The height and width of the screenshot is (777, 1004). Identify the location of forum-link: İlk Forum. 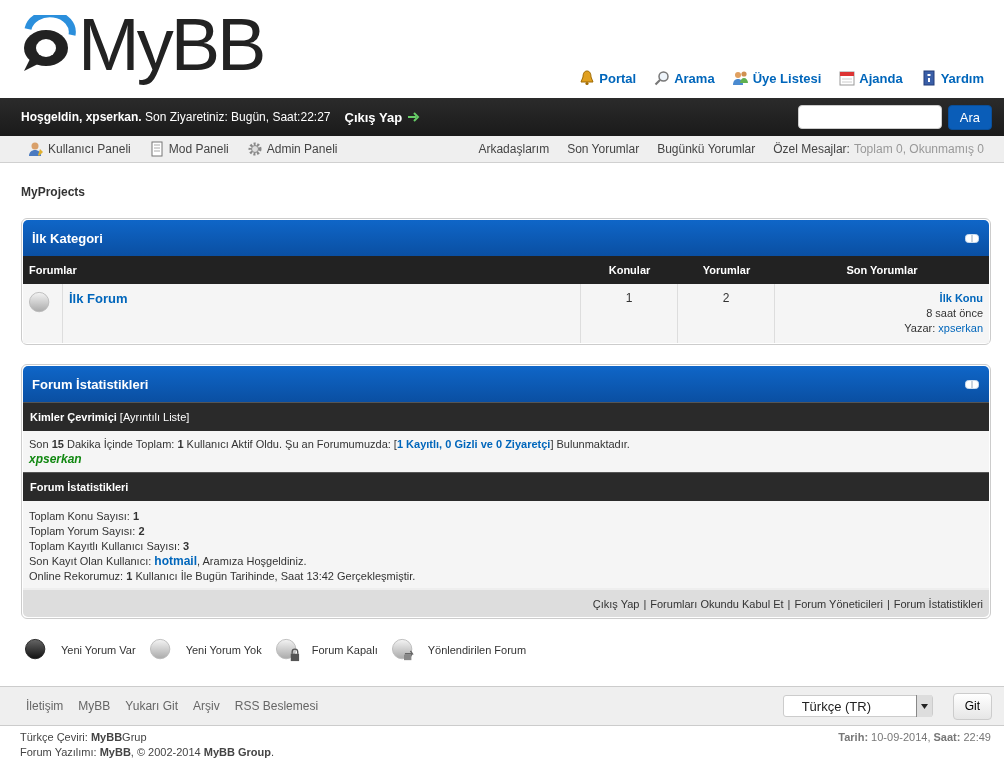
(98, 298).